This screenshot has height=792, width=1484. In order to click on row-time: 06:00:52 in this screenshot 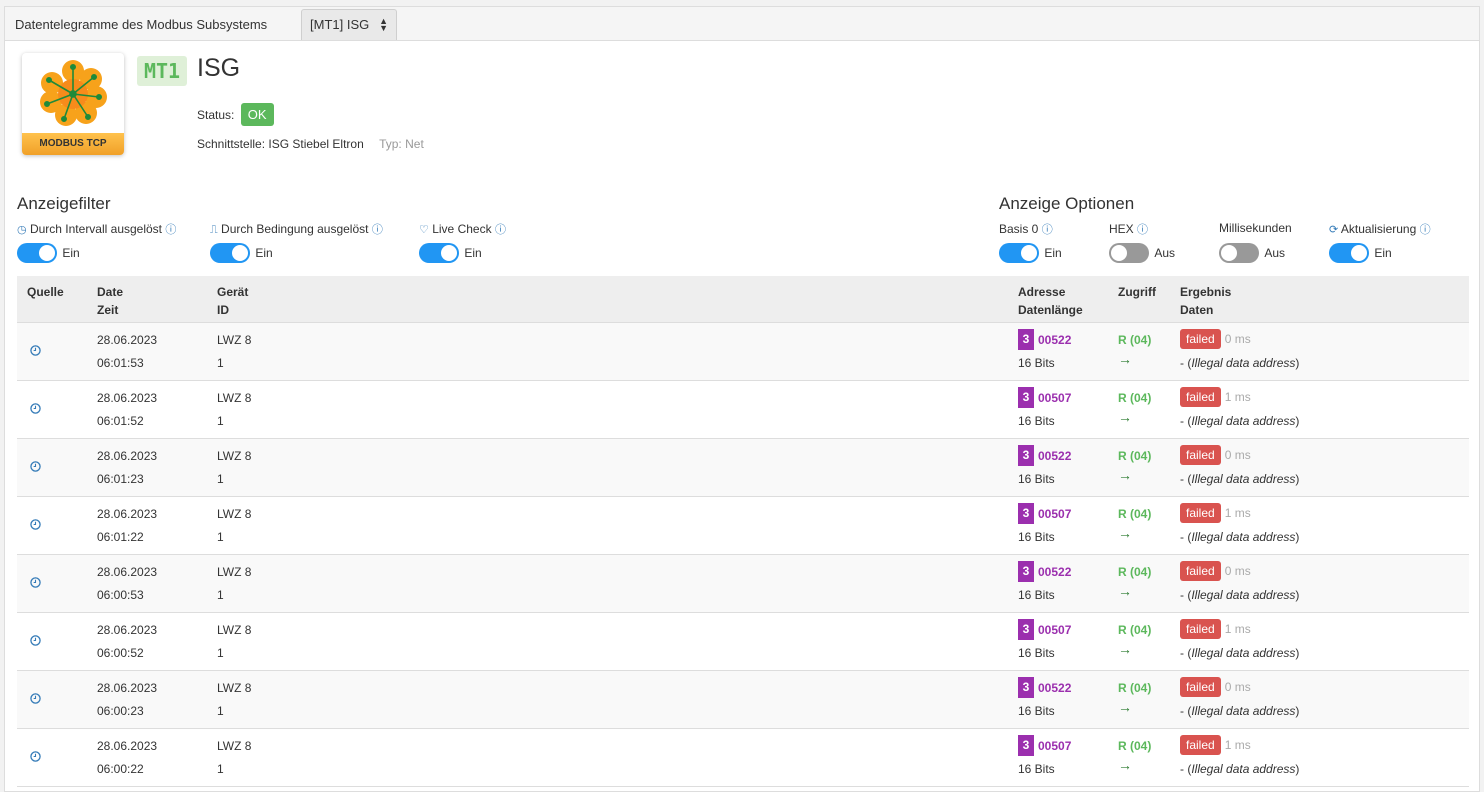, I will do `click(120, 653)`.